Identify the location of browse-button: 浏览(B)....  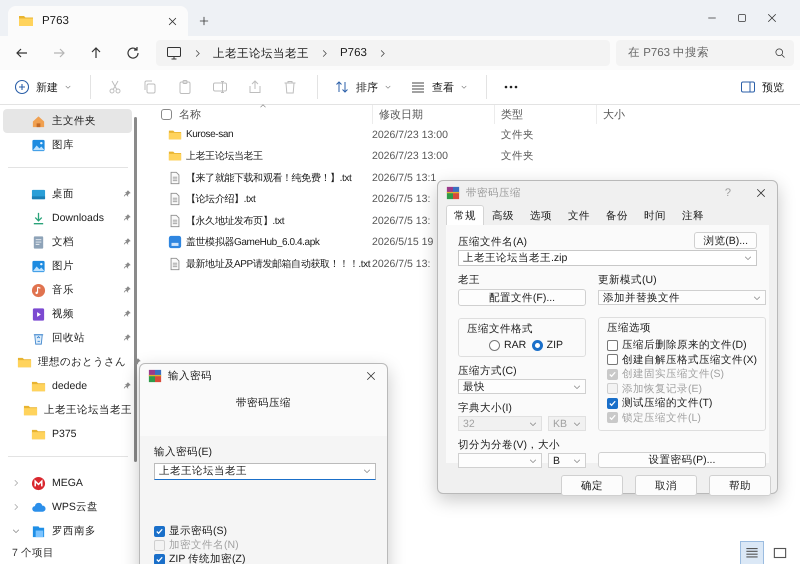
(725, 240).